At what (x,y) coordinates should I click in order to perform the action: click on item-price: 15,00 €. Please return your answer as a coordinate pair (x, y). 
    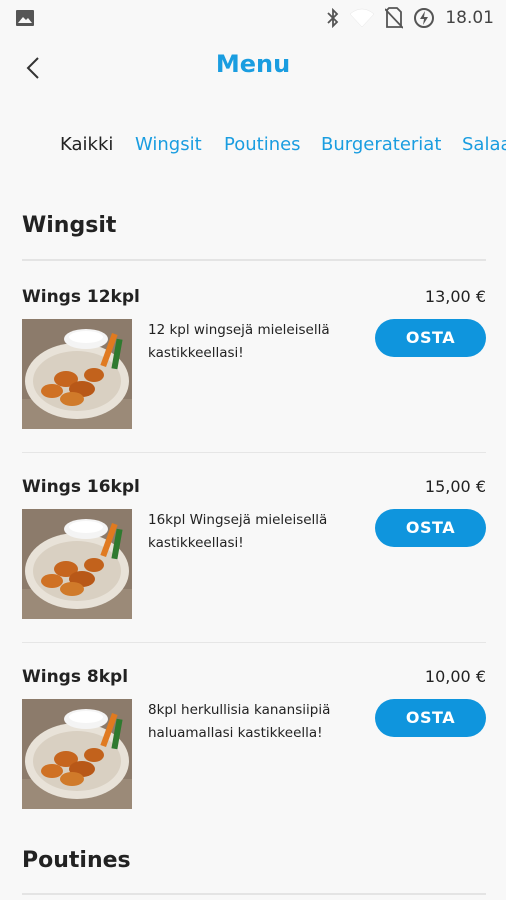
    Looking at the image, I should click on (455, 486).